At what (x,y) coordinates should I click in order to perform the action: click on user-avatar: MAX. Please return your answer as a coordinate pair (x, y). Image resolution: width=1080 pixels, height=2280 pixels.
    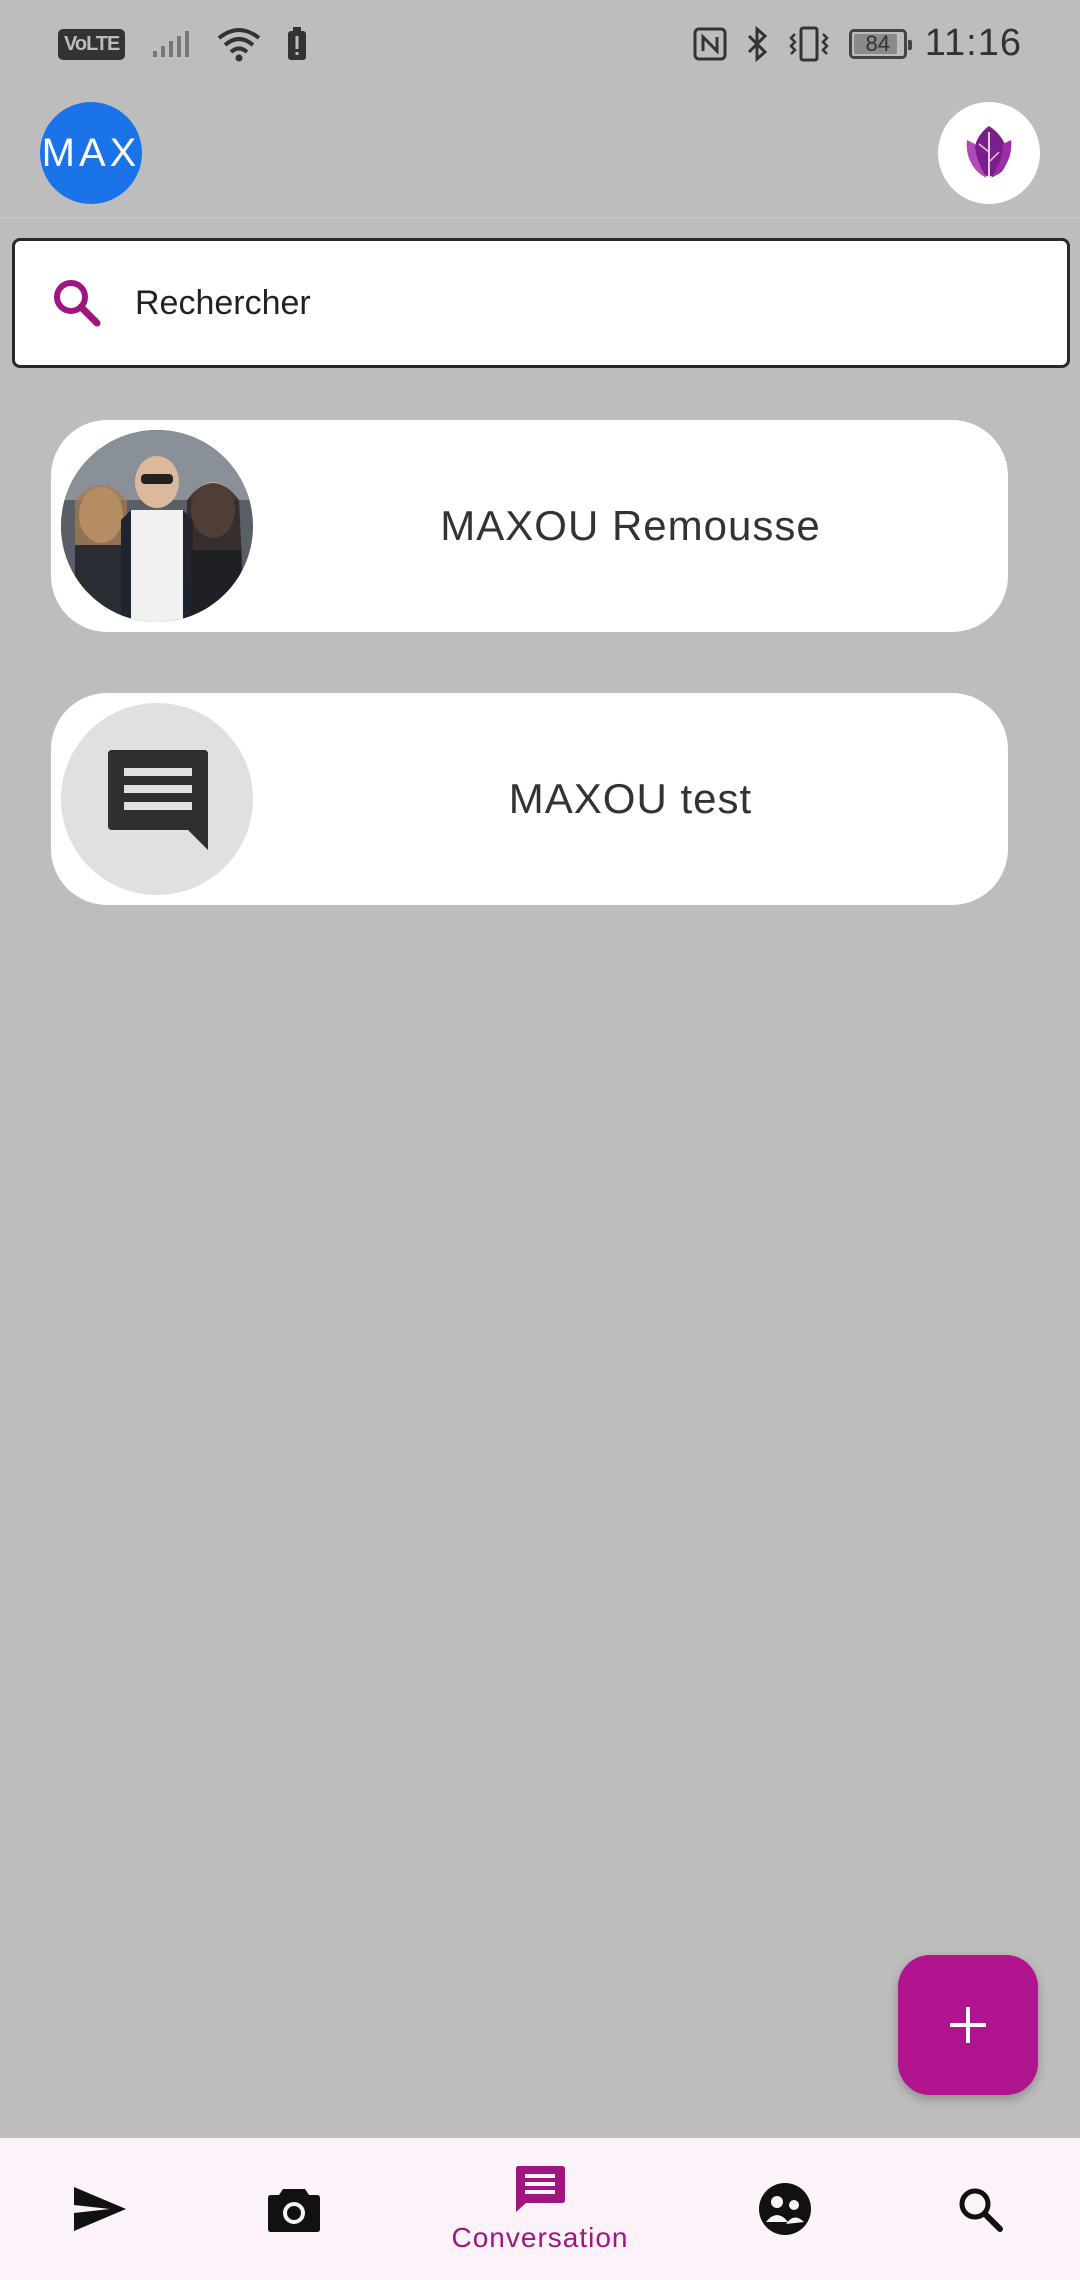
    Looking at the image, I should click on (91, 153).